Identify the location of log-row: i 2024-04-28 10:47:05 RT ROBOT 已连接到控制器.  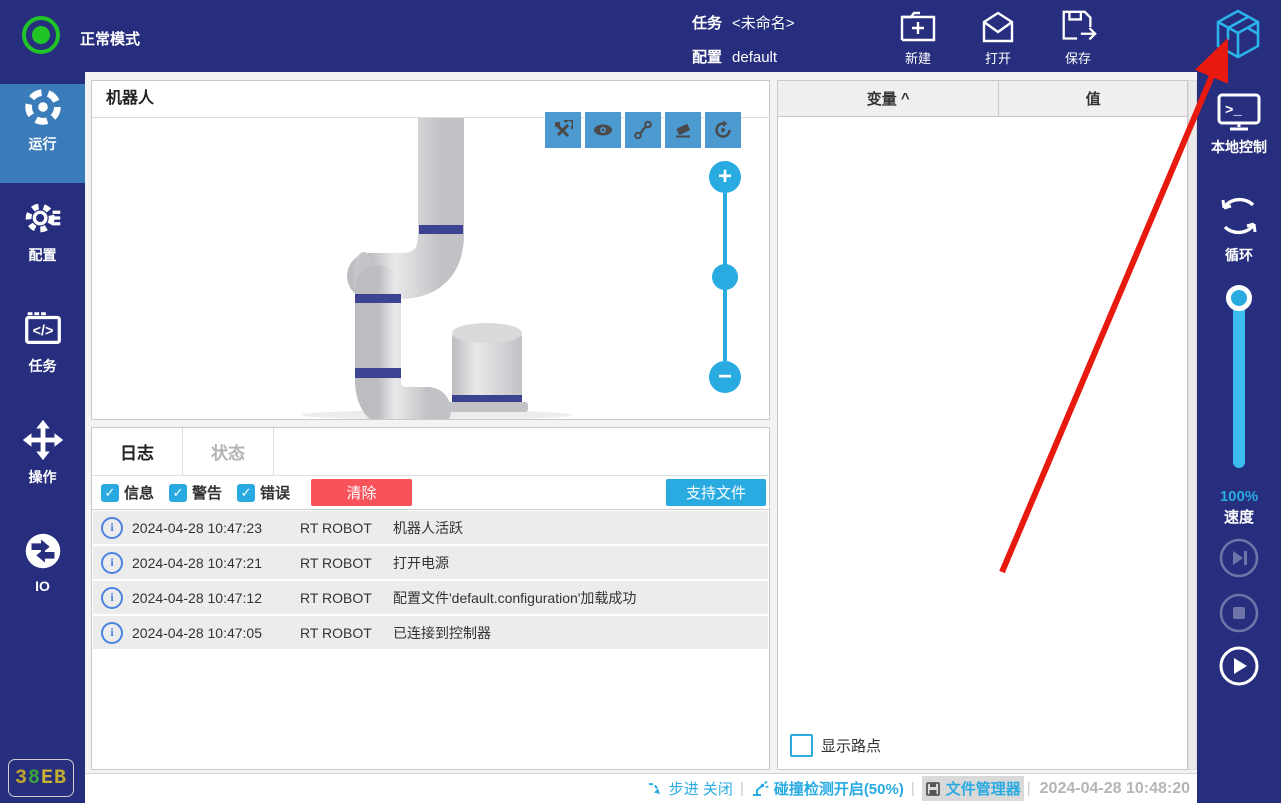
(430, 632).